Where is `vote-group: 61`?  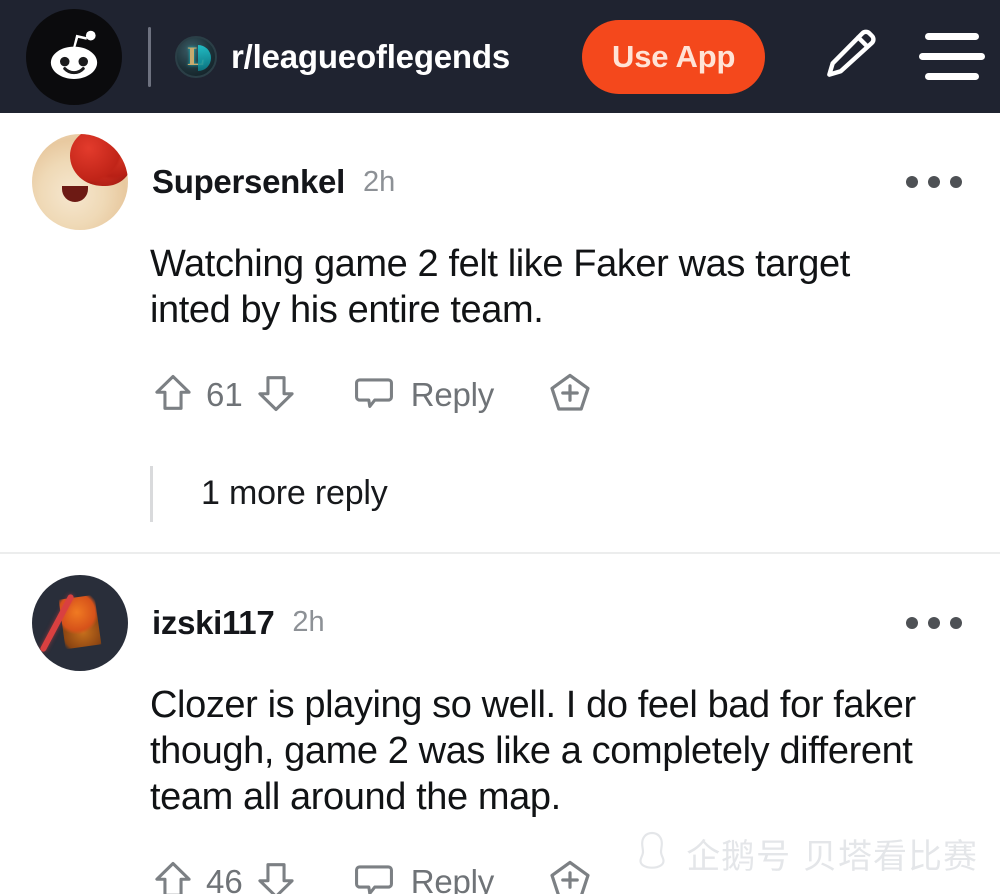 vote-group: 61 is located at coordinates (224, 394).